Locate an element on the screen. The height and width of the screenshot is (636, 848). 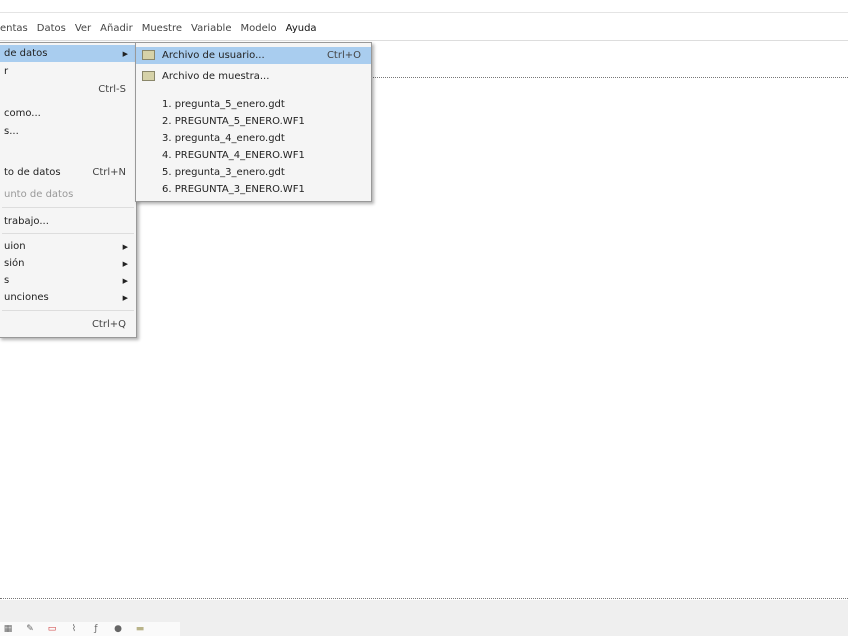
menu-item-exit: Ctrl+Q is located at coordinates (68, 324).